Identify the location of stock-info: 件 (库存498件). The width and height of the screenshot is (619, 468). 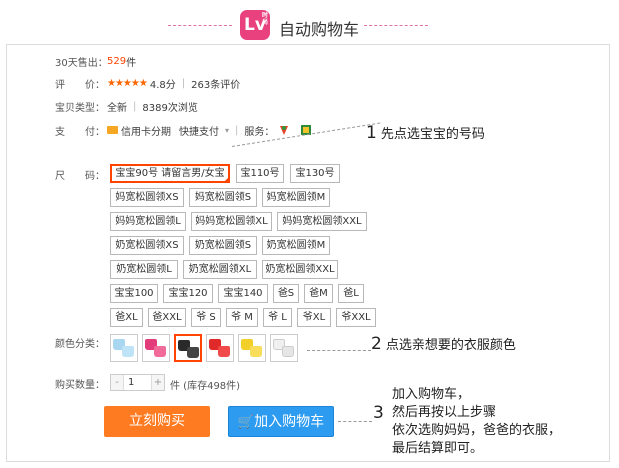
(205, 386).